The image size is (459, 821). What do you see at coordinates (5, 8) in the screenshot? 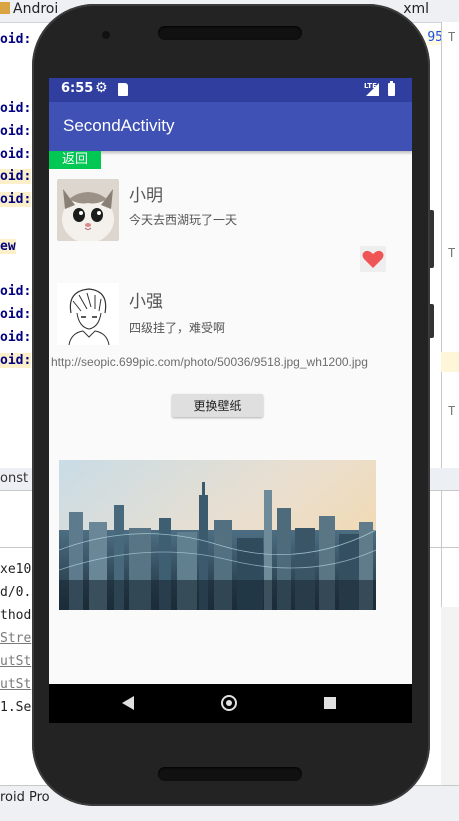
I see `file-icon` at bounding box center [5, 8].